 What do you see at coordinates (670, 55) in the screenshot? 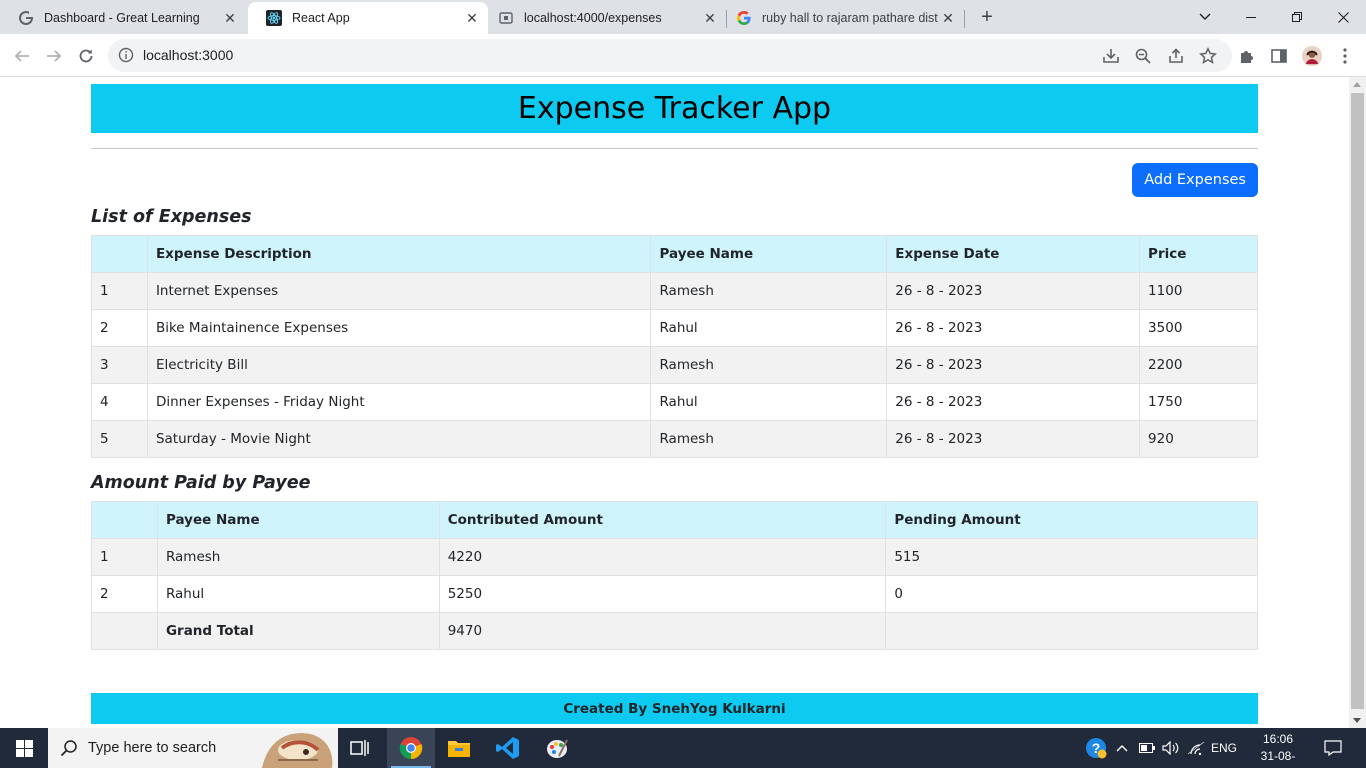
I see `address-bar: localhost:3000` at bounding box center [670, 55].